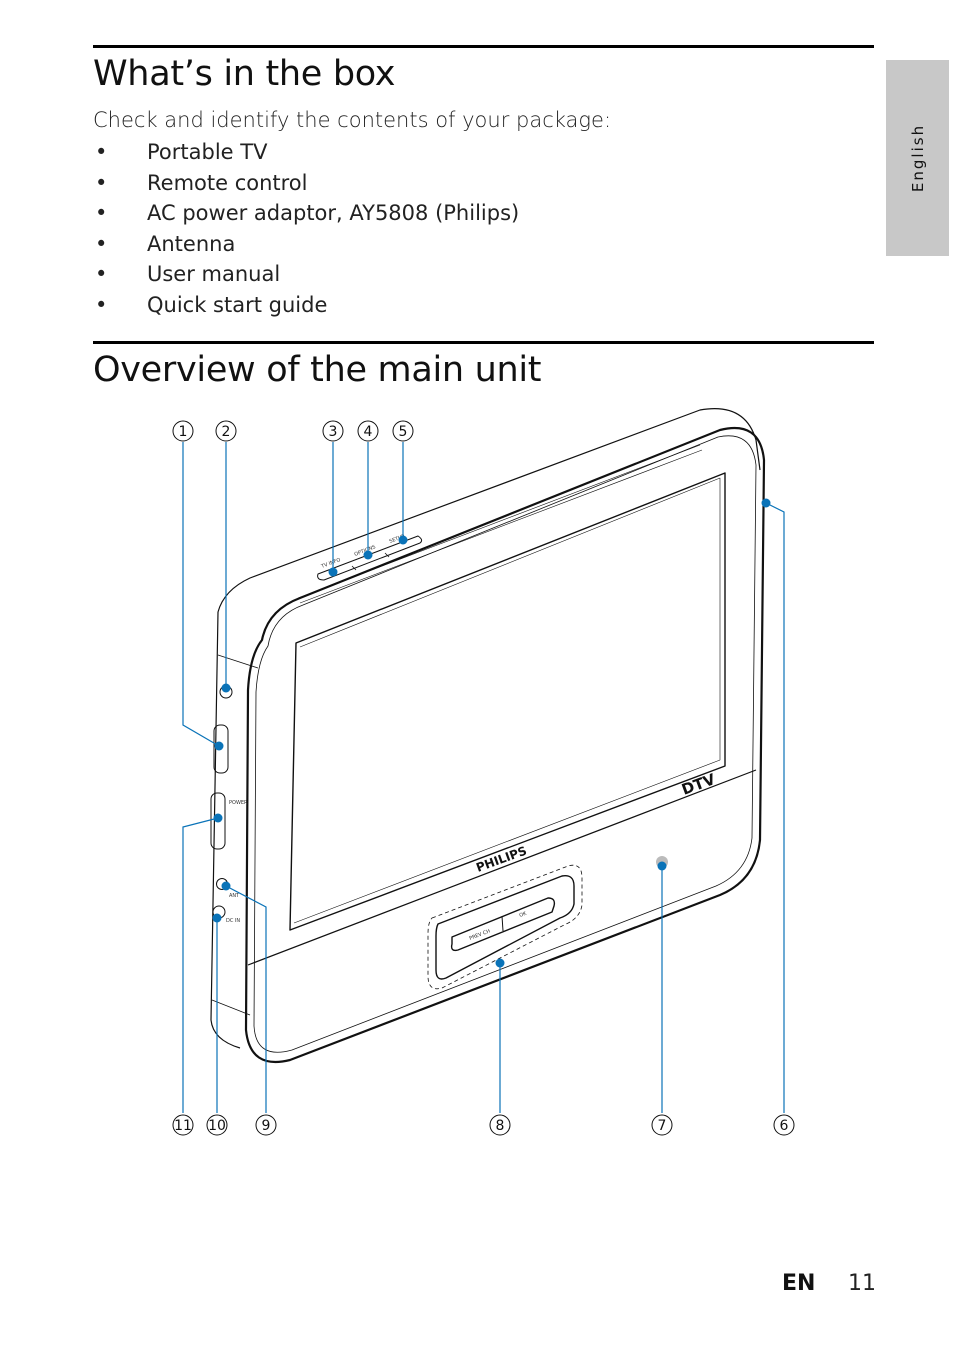  What do you see at coordinates (489, 510) in the screenshot?
I see `device-top-shell` at bounding box center [489, 510].